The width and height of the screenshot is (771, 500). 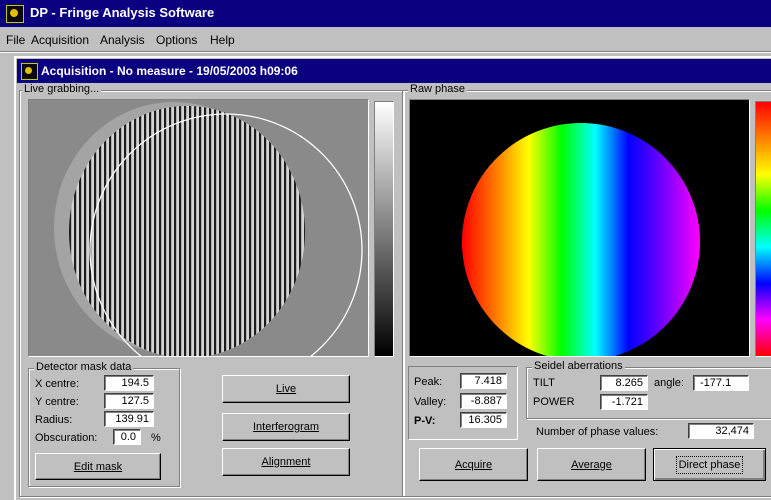 I want to click on menu-help: Help, so click(x=222, y=40).